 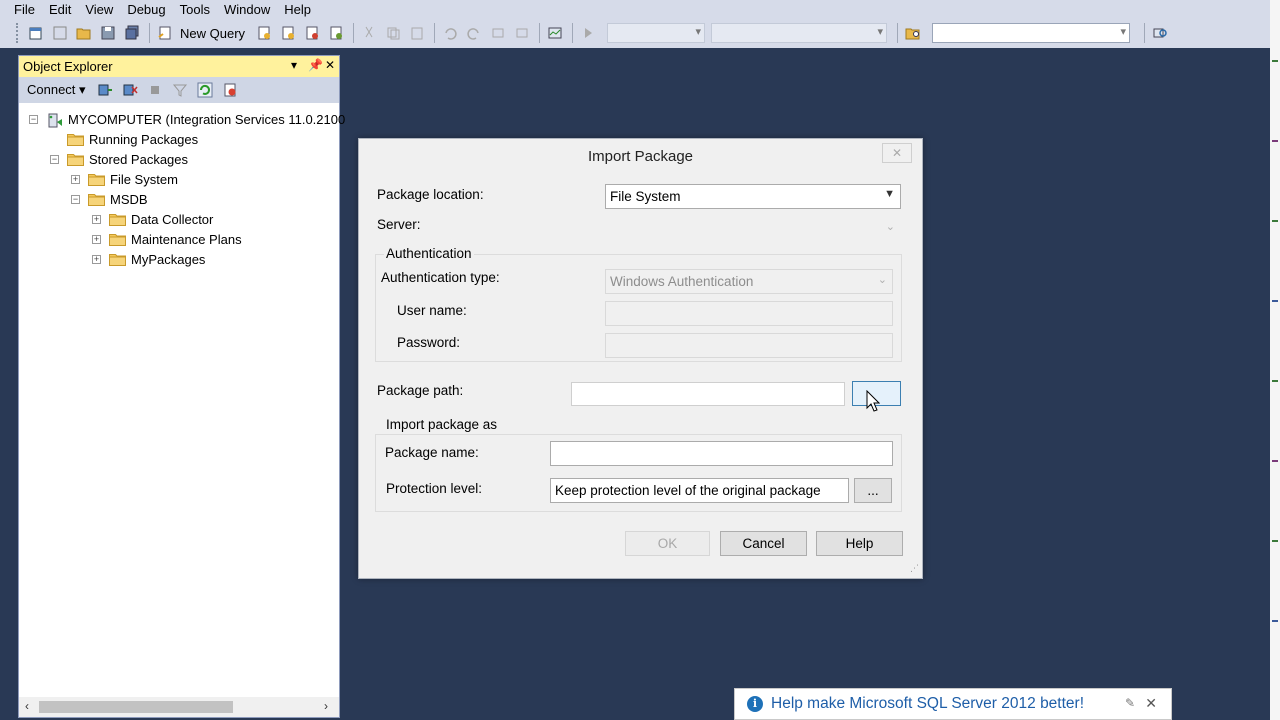 I want to click on execute-icon, so click(x=588, y=33).